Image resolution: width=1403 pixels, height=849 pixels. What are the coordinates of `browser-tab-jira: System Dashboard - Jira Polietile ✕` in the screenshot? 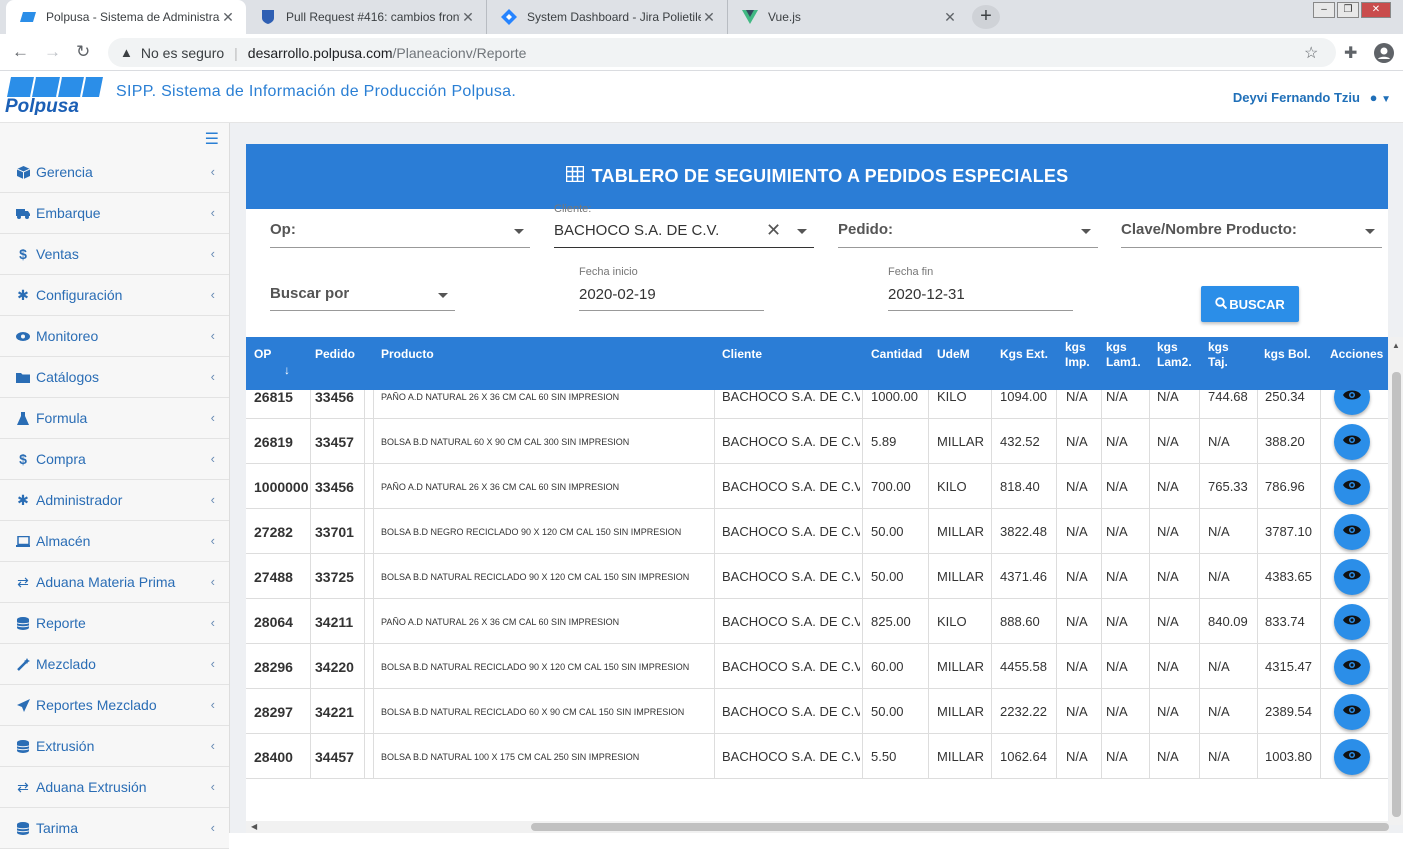 It's located at (607, 17).